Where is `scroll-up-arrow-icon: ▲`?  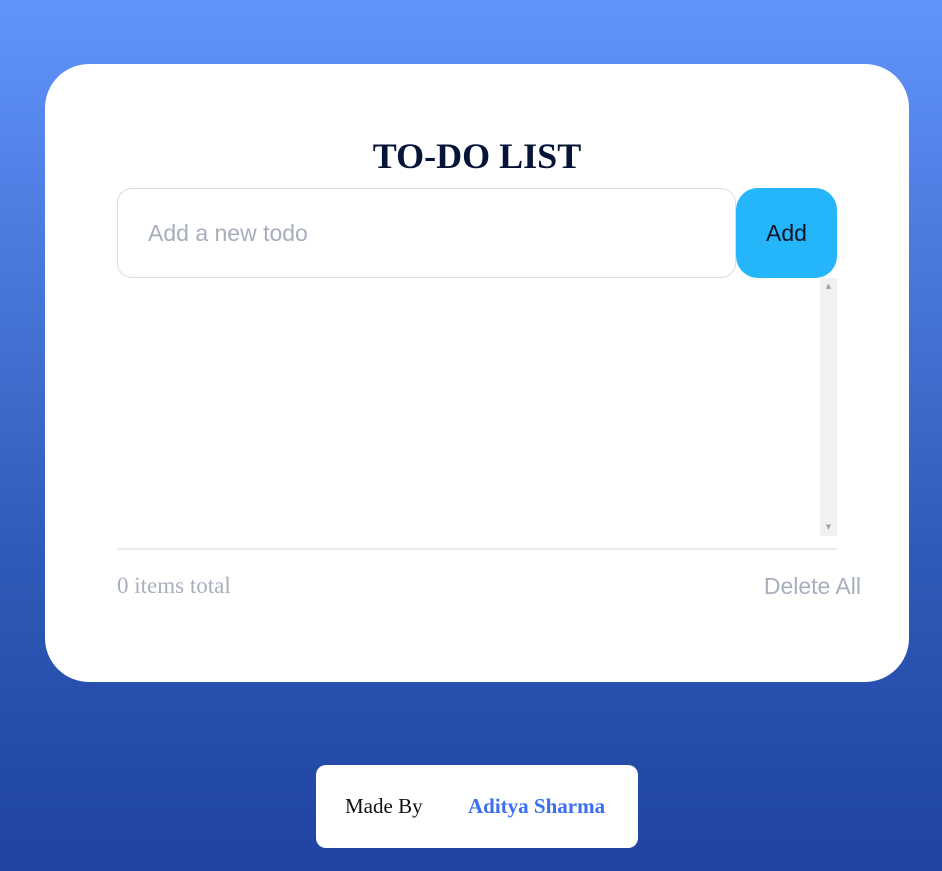 scroll-up-arrow-icon: ▲ is located at coordinates (828, 286).